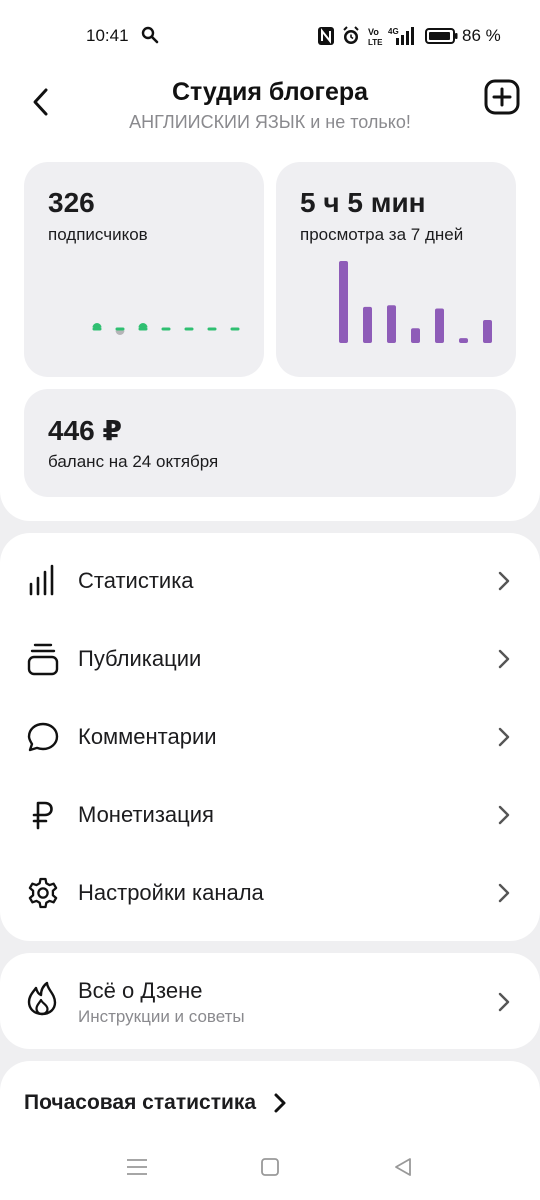 Image resolution: width=540 pixels, height=1200 pixels. What do you see at coordinates (270, 443) in the screenshot?
I see `balance-card: 446 ₽ баланс на 24 октября` at bounding box center [270, 443].